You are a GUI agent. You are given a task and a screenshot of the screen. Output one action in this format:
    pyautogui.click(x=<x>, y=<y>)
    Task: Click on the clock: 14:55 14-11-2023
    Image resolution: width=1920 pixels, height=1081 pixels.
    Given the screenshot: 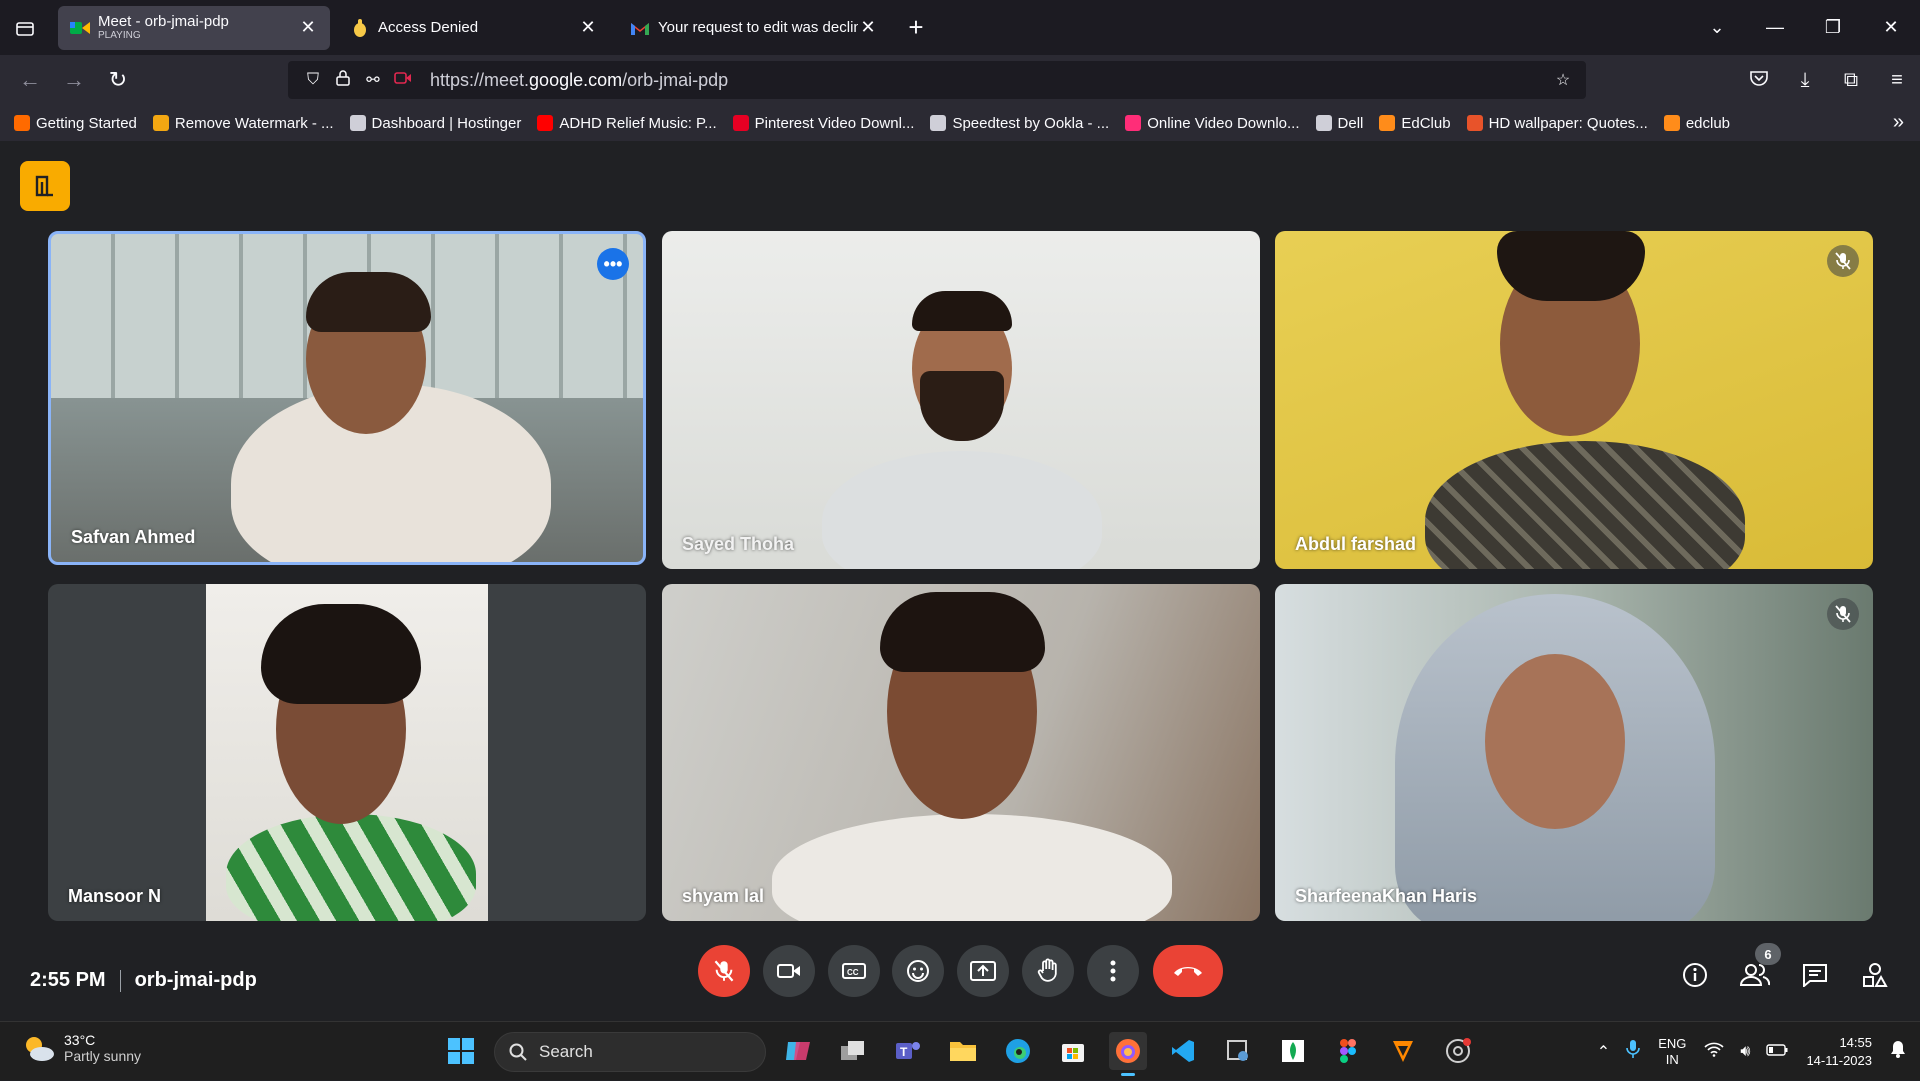 What is the action you would take?
    pyautogui.click(x=1839, y=1052)
    